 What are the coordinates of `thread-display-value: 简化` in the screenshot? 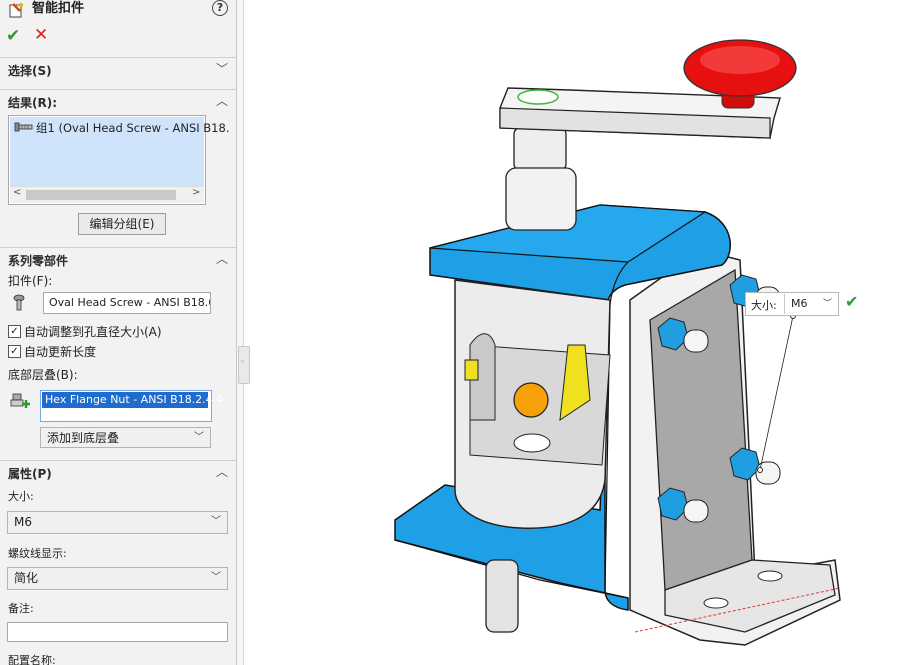 It's located at (26, 578).